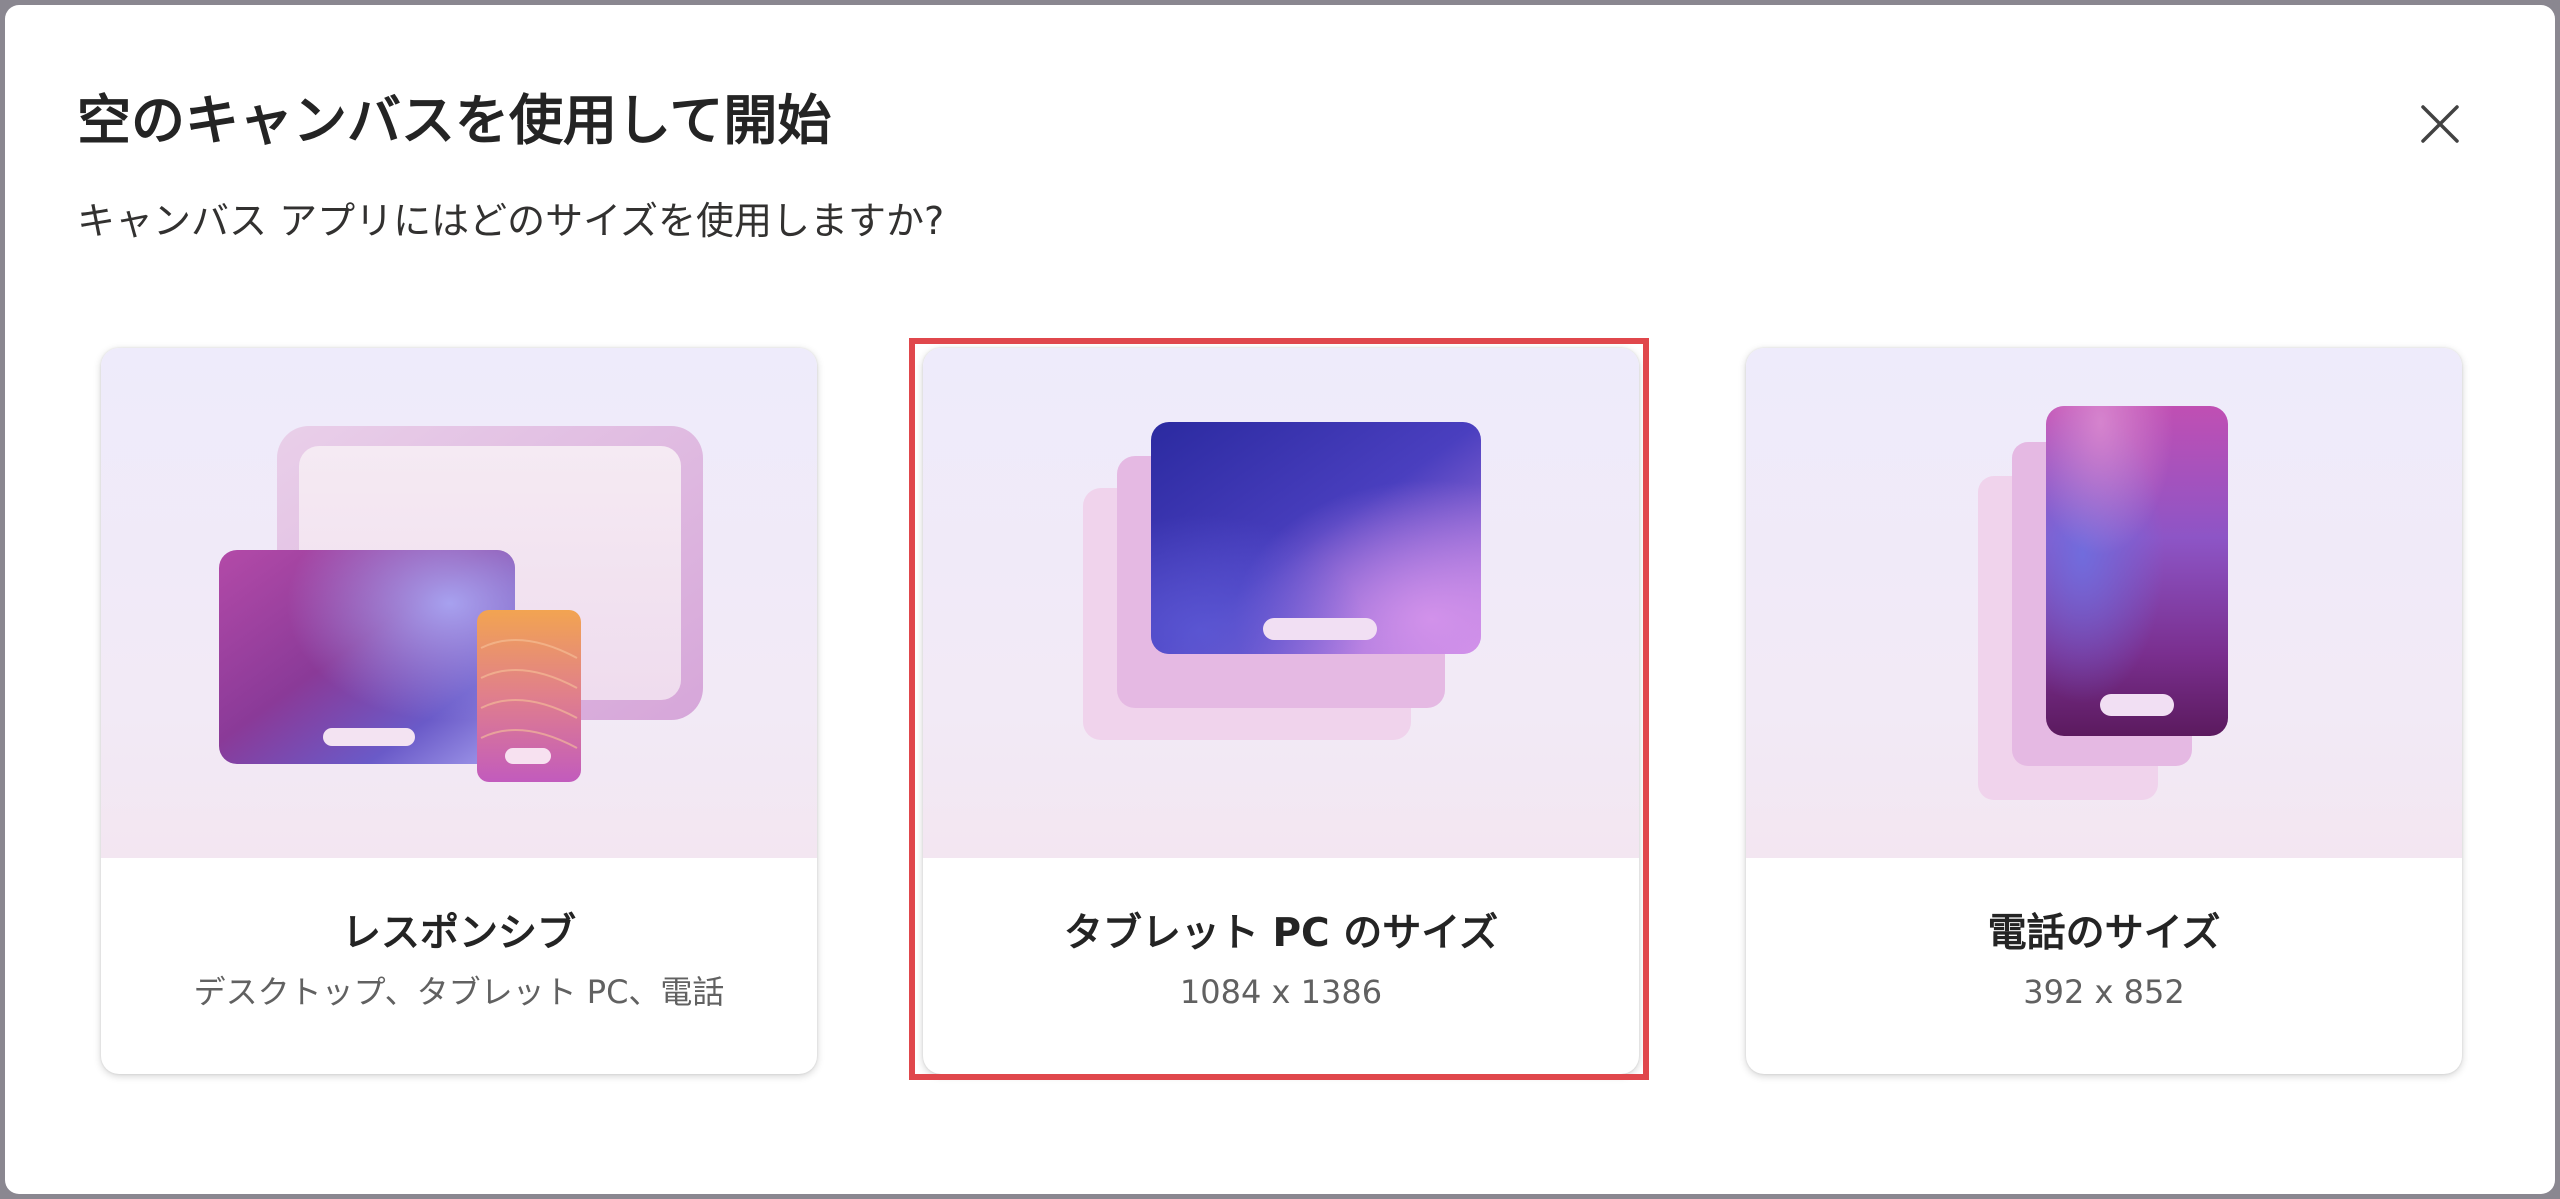 The height and width of the screenshot is (1199, 2560). Describe the element at coordinates (2104, 933) in the screenshot. I see `card-title: 電話のサイズ` at that location.